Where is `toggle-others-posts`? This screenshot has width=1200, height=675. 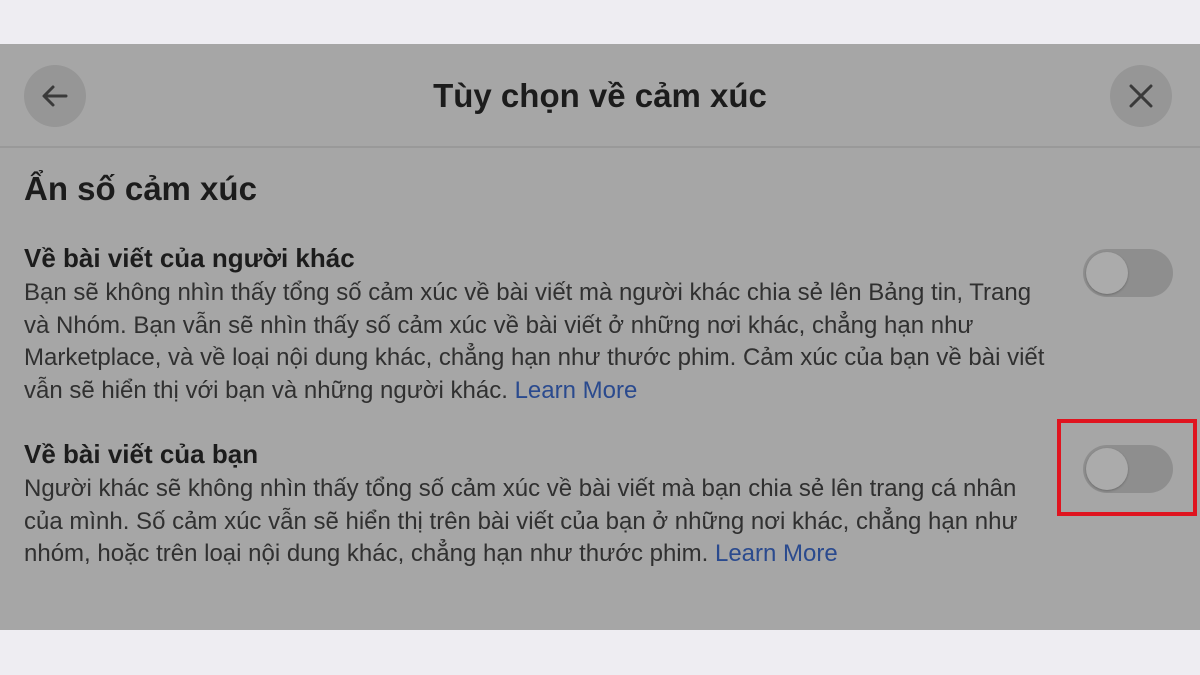 toggle-others-posts is located at coordinates (1128, 273).